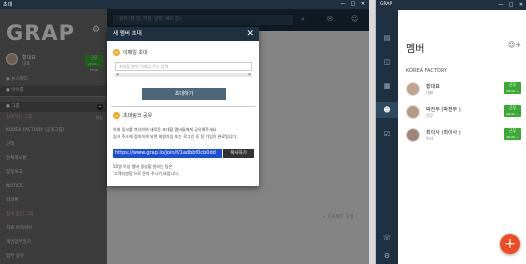 This screenshot has height=264, width=526. What do you see at coordinates (464, 93) in the screenshot?
I see `member-row: 황대표 대표 근무 09:00 ~ 18:00` at bounding box center [464, 93].